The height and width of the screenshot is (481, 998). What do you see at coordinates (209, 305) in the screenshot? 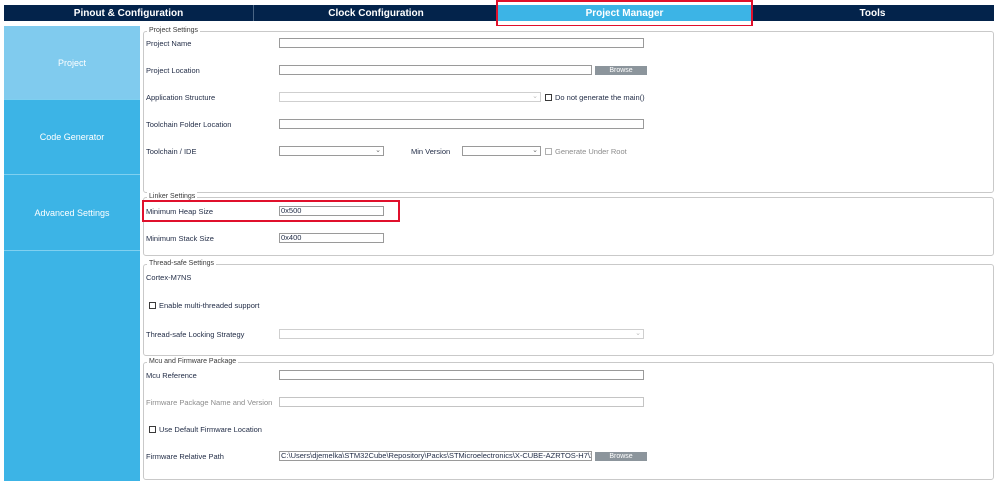
I see `enable-multithreaded-label: Enable multi-threaded support` at bounding box center [209, 305].